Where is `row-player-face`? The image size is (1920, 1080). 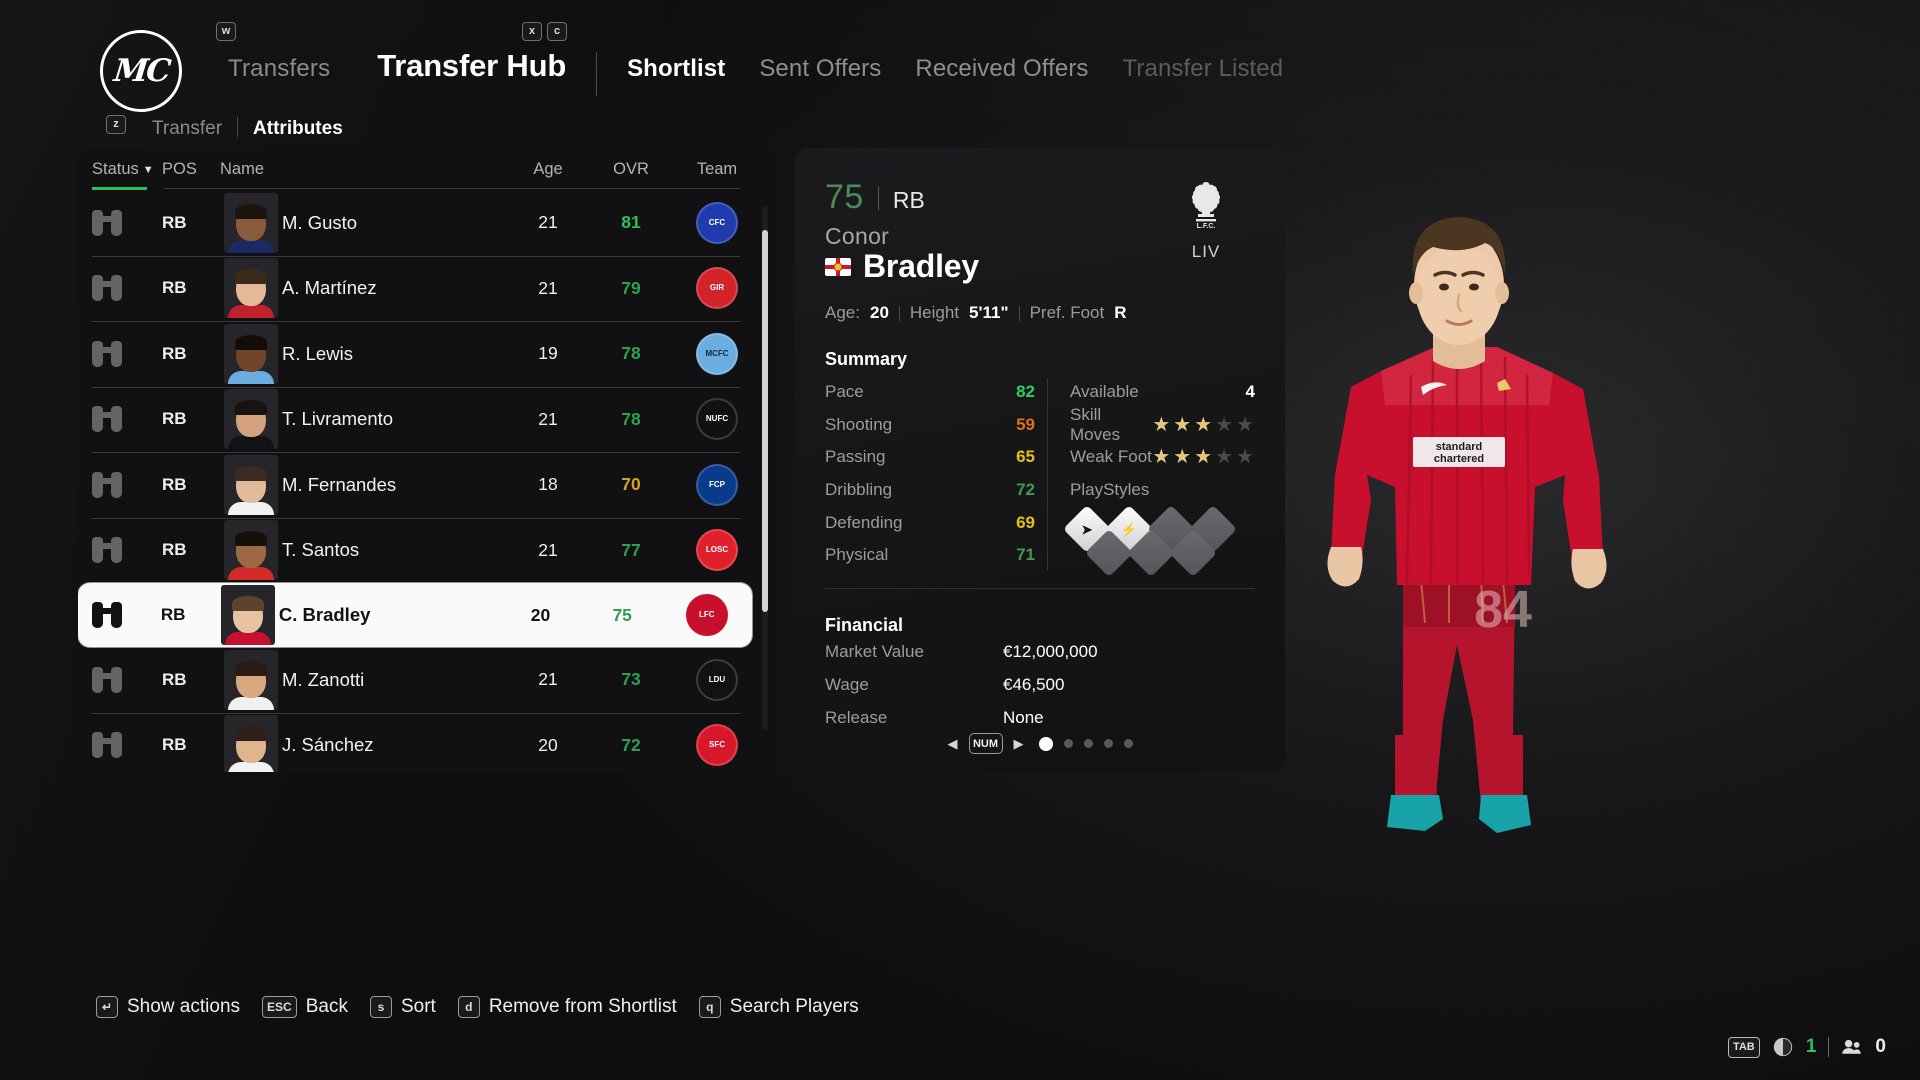 row-player-face is located at coordinates (251, 288).